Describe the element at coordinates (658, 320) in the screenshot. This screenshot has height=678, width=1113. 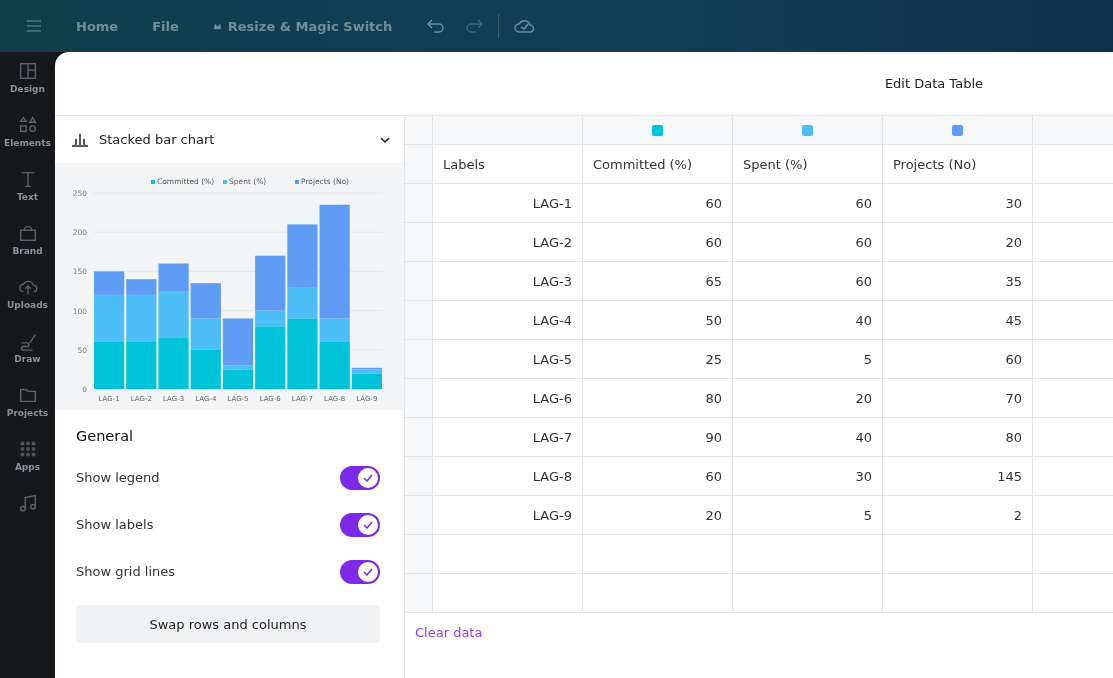
I see `table-cell: 50` at that location.